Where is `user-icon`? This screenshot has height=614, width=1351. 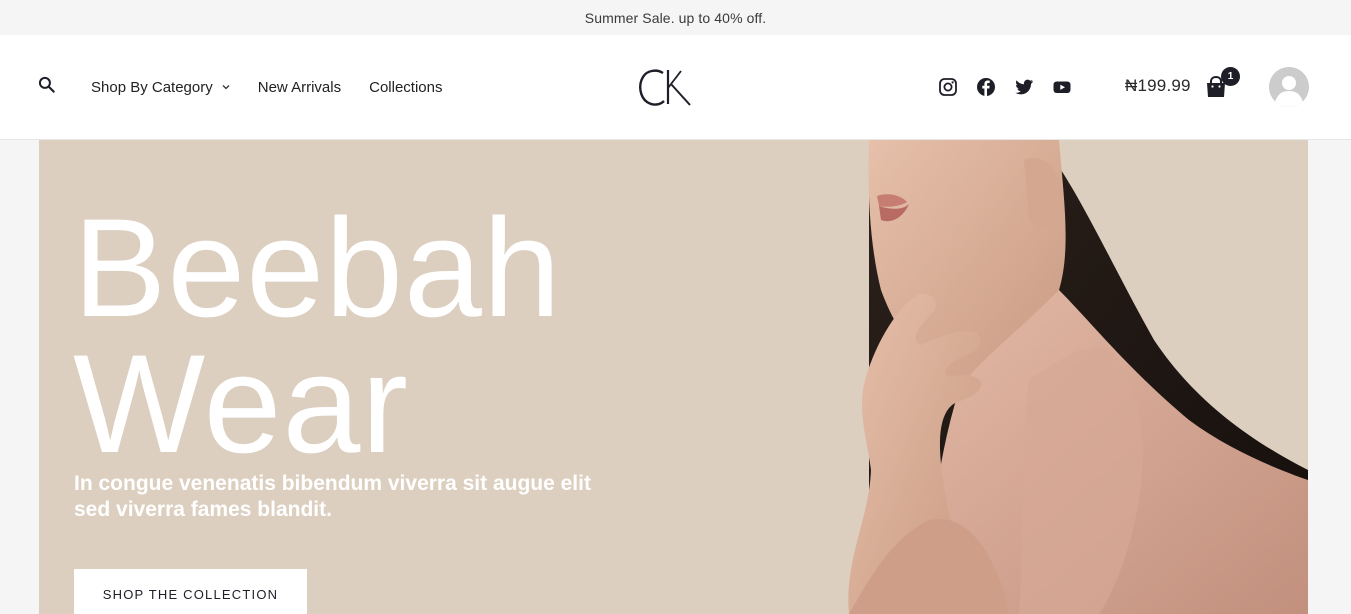 user-icon is located at coordinates (1289, 87).